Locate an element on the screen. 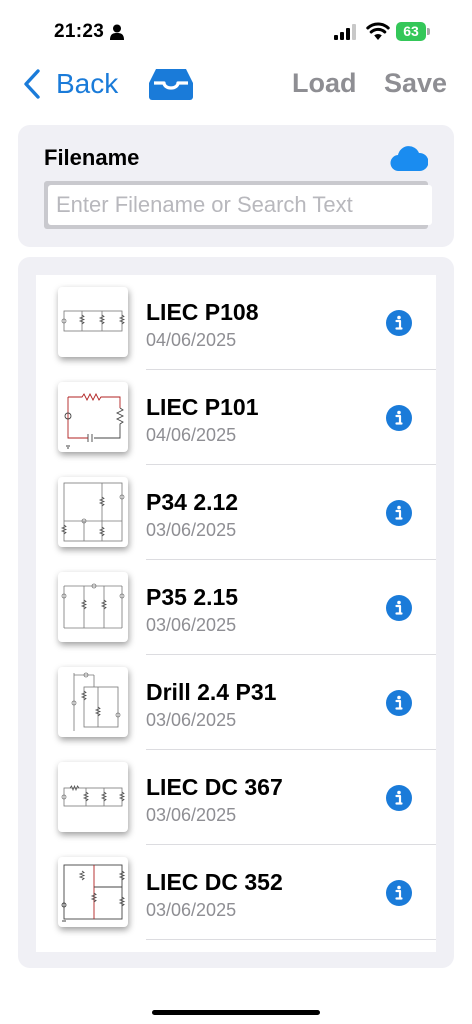 The image size is (472, 1024). filename-field-border is located at coordinates (238, 205).